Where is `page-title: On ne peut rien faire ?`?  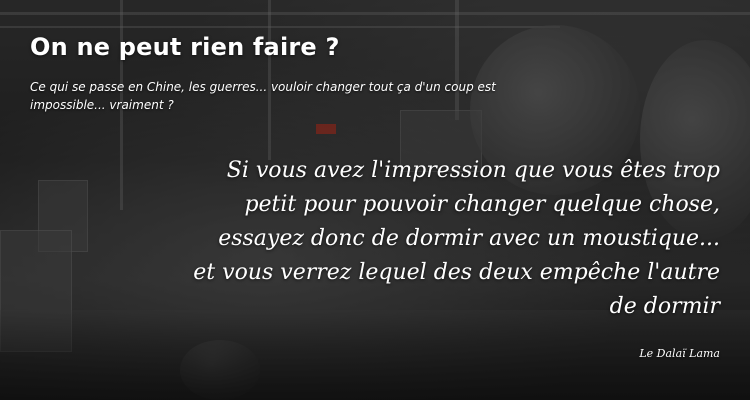
page-title: On ne peut rien faire ? is located at coordinates (185, 47).